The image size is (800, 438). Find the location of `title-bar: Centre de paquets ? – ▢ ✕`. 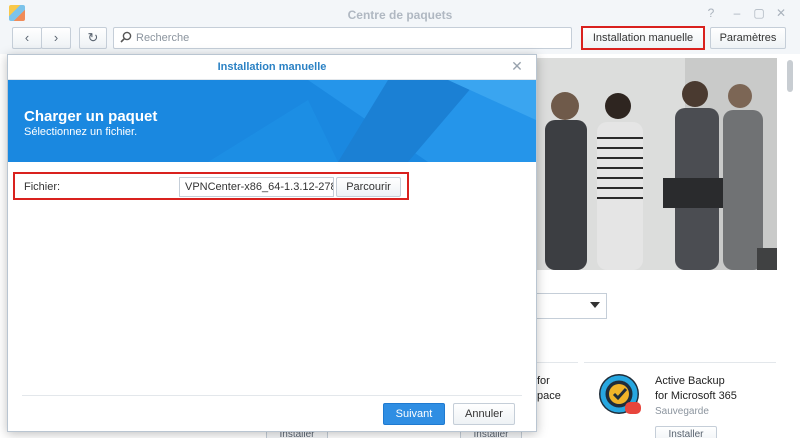

title-bar: Centre de paquets ? – ▢ ✕ is located at coordinates (400, 13).